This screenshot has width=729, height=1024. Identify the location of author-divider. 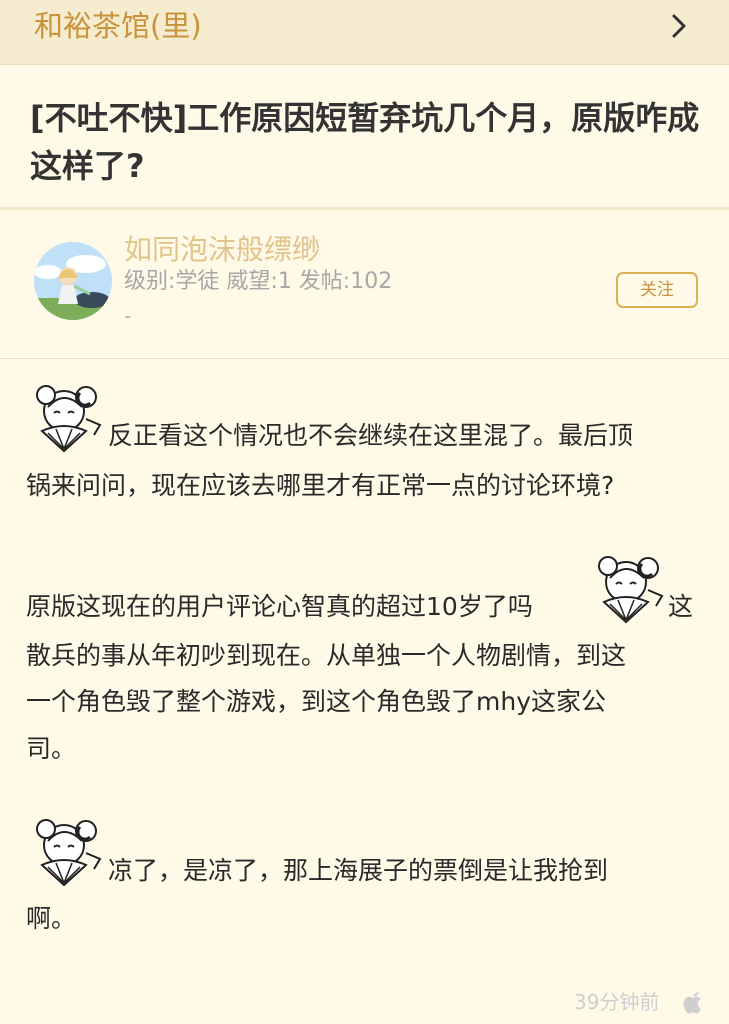
(364, 358).